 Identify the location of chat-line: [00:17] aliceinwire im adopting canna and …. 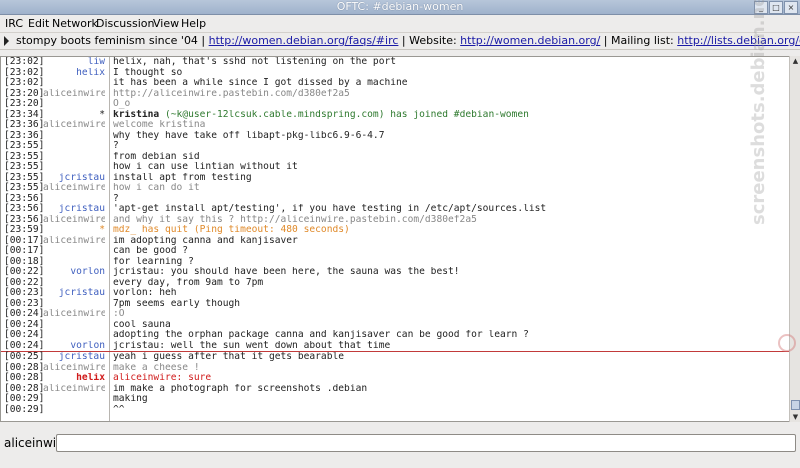
(395, 241).